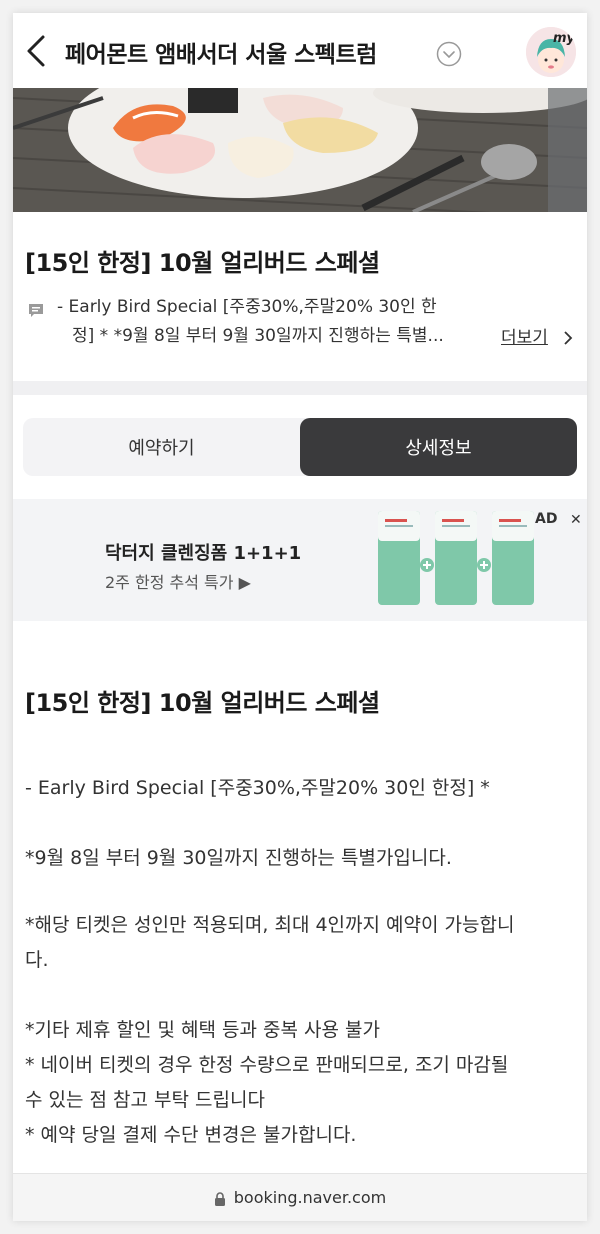  What do you see at coordinates (220, 1198) in the screenshot?
I see `lock-icon` at bounding box center [220, 1198].